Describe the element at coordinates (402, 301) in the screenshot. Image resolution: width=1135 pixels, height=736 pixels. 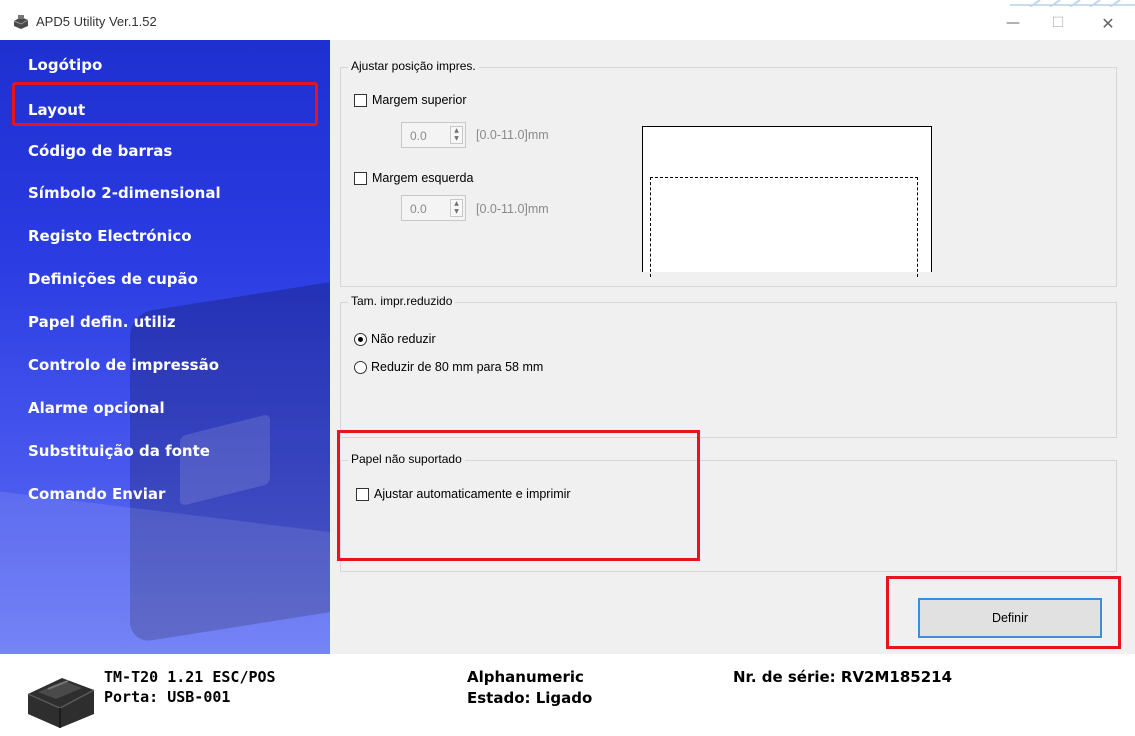
I see `reduced-print-title: Tam. impr.reduzido` at that location.